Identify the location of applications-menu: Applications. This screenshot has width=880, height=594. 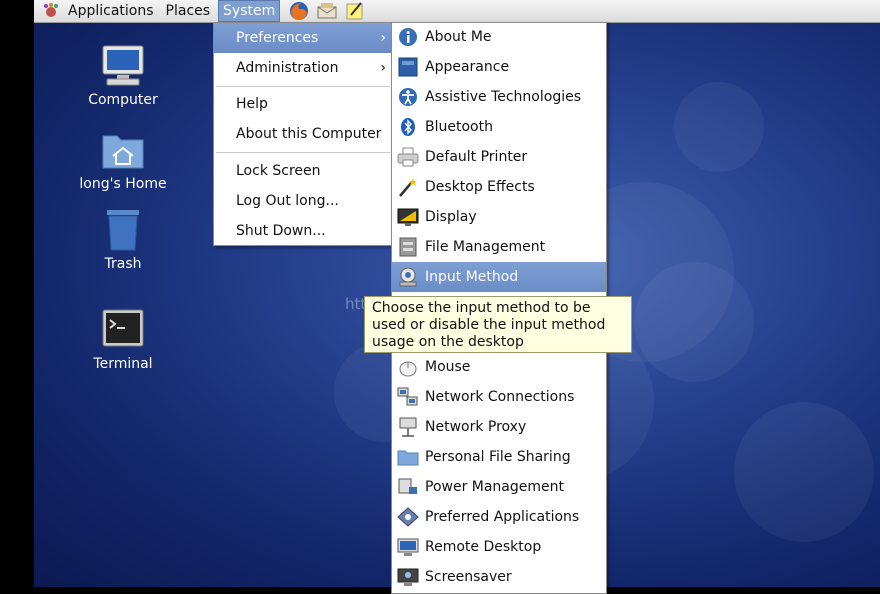
(111, 11).